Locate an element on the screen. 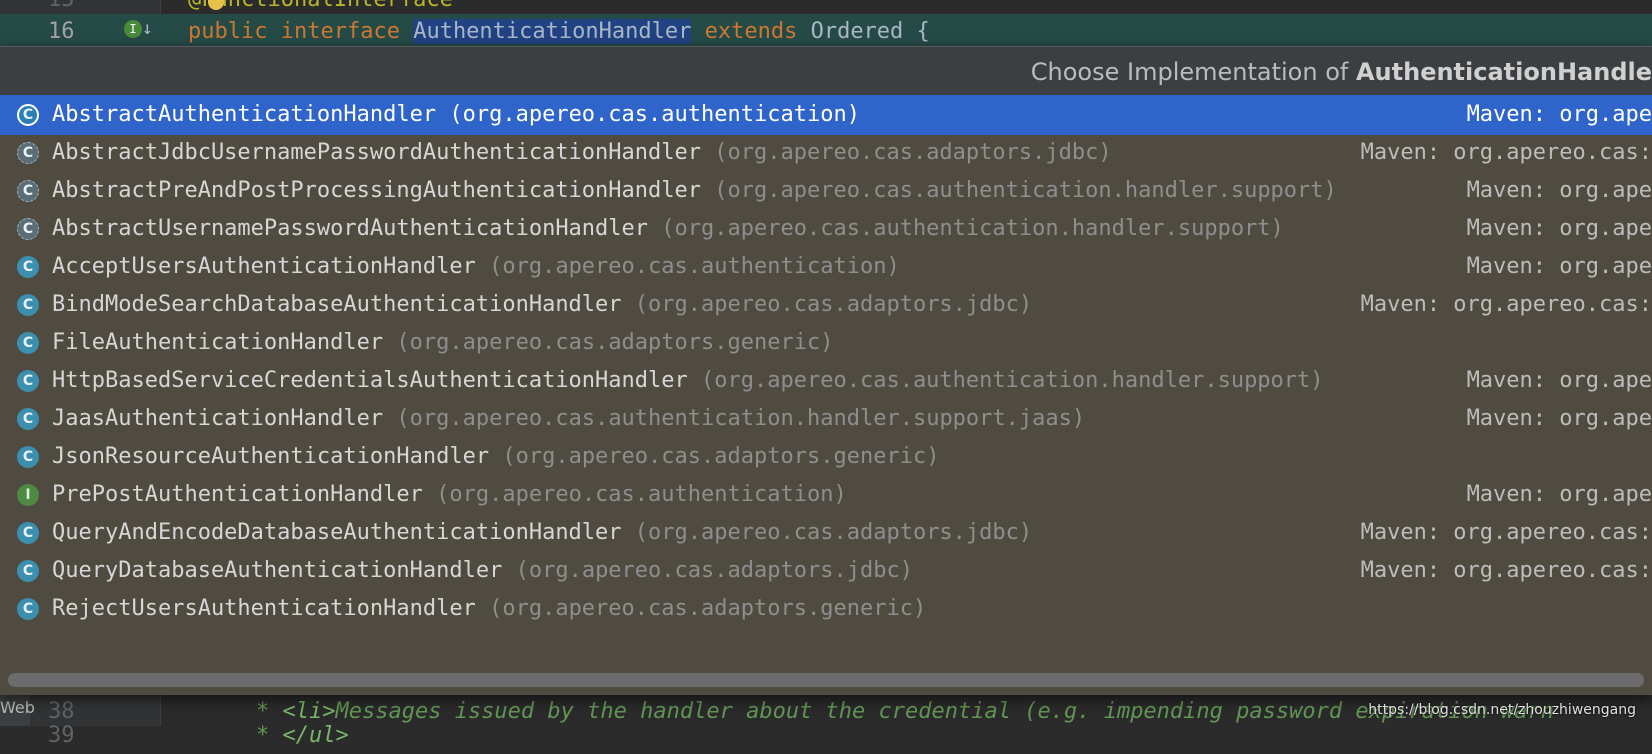 Image resolution: width=1652 pixels, height=754 pixels. scrollbar-thumb is located at coordinates (826, 680).